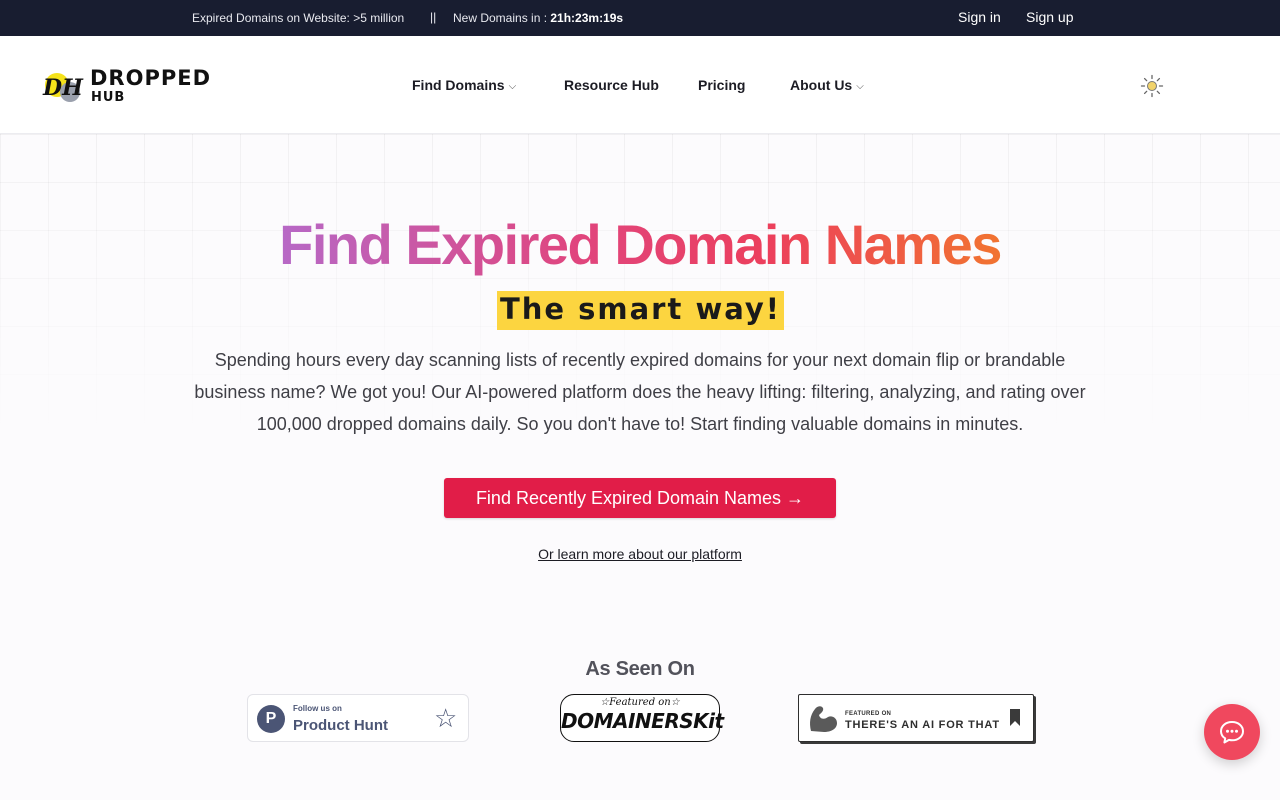 The image size is (1280, 800). I want to click on nav-resource-hub: Resource Hub, so click(611, 85).